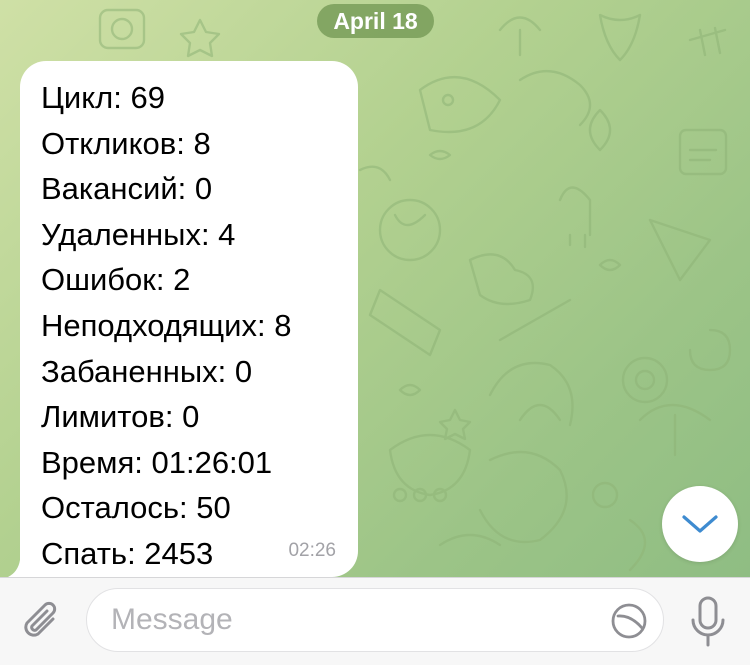 The height and width of the screenshot is (665, 750). What do you see at coordinates (138, 234) in the screenshot?
I see `message-line: Удаленных: 4` at bounding box center [138, 234].